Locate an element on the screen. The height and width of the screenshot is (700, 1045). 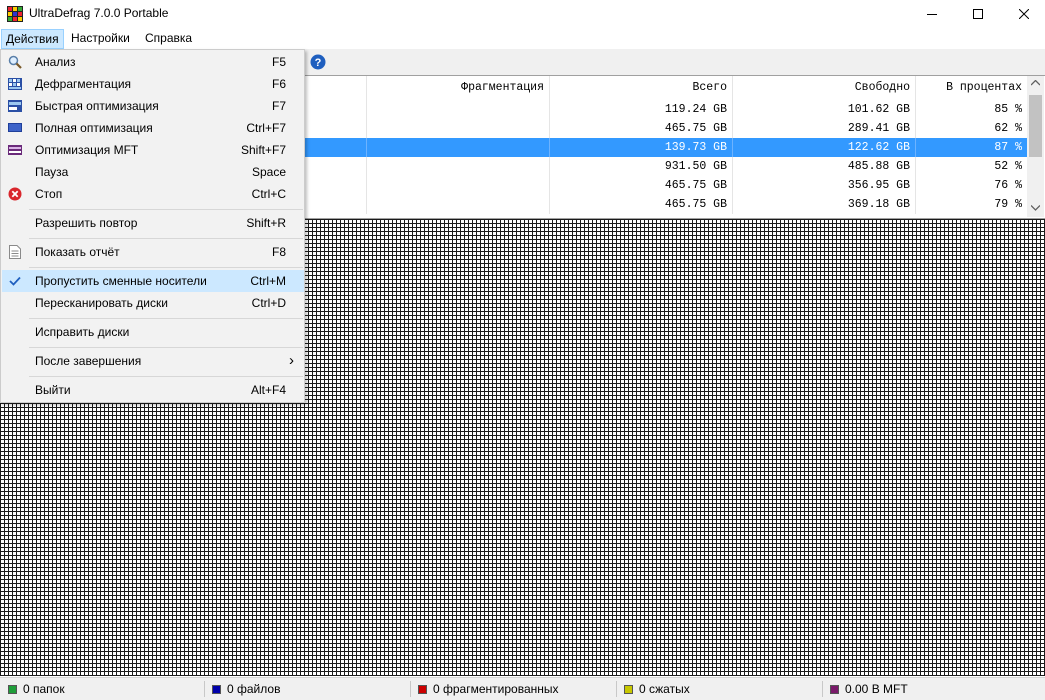
menu-item-pause: Пауза Space is located at coordinates (153, 172).